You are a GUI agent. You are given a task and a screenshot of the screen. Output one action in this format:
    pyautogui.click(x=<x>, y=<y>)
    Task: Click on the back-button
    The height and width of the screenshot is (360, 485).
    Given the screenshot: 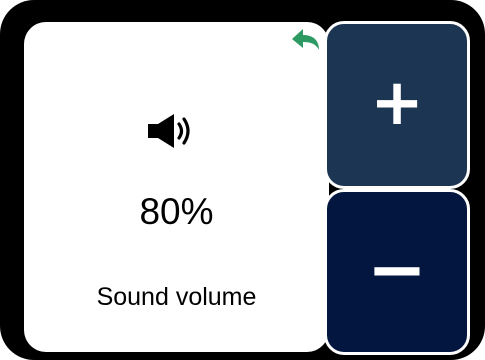 What is the action you would take?
    pyautogui.click(x=306, y=40)
    